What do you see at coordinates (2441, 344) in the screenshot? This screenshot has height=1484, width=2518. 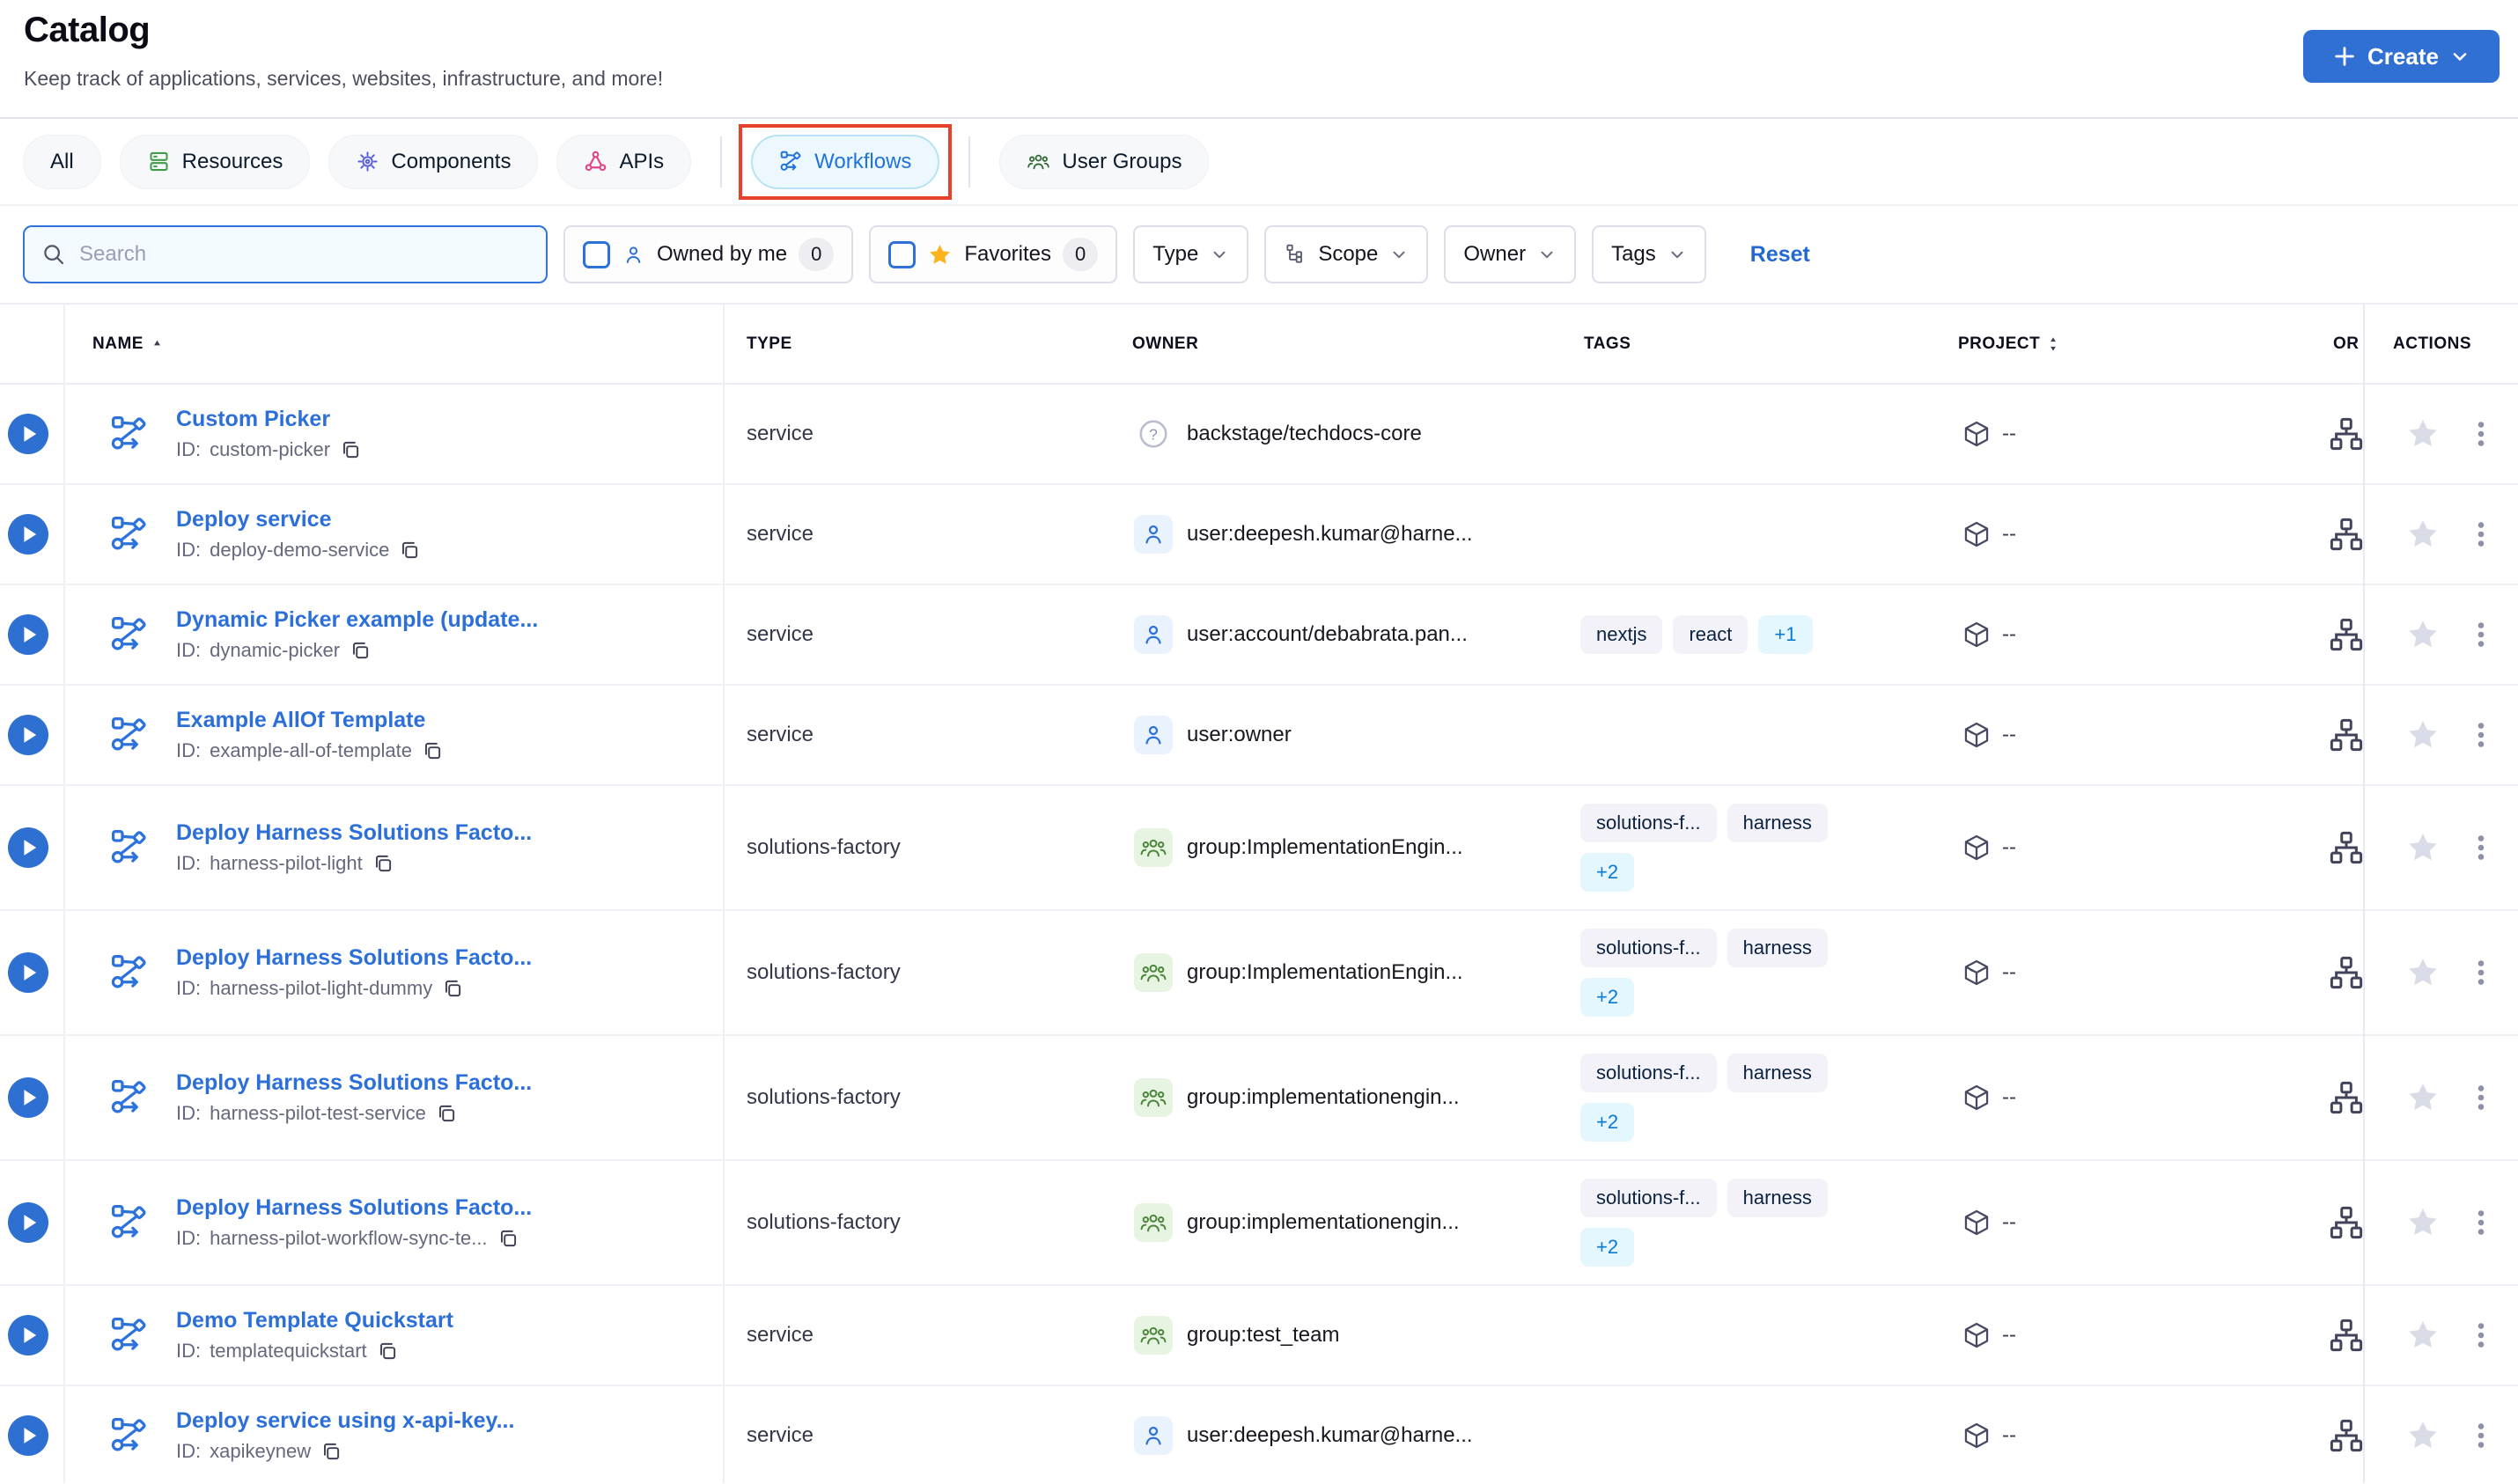 I see `actions-sticky-header: ACTIONS` at bounding box center [2441, 344].